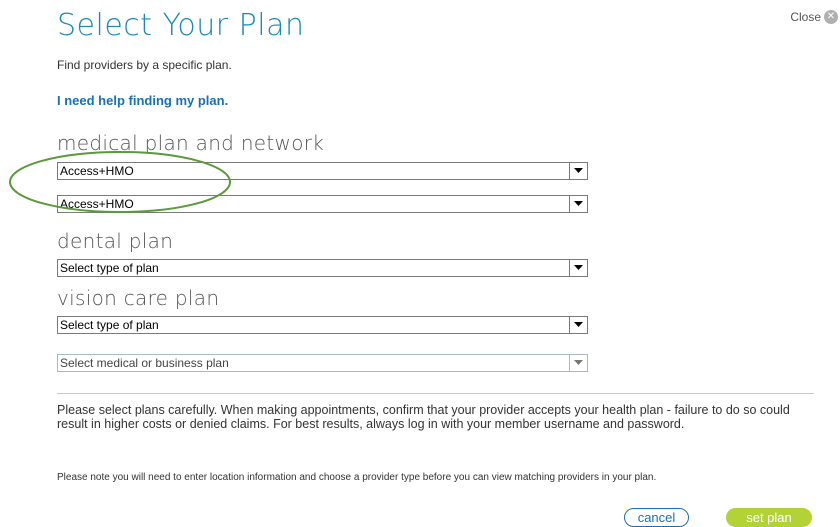  What do you see at coordinates (138, 298) in the screenshot?
I see `vision-section-label: vision care plan` at bounding box center [138, 298].